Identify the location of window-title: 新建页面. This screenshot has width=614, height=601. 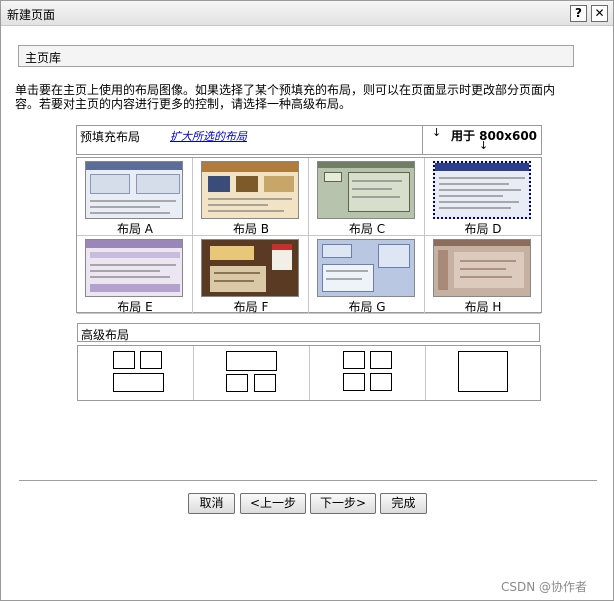
(31, 15).